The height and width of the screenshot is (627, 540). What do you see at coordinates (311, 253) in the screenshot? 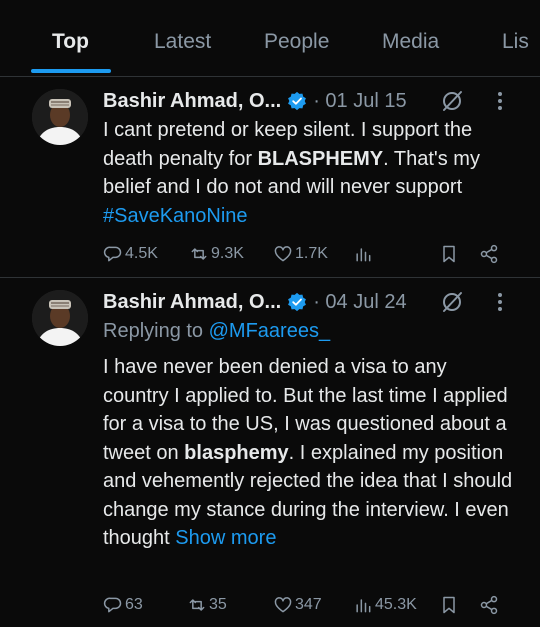
I see `like-count: 1.7K` at bounding box center [311, 253].